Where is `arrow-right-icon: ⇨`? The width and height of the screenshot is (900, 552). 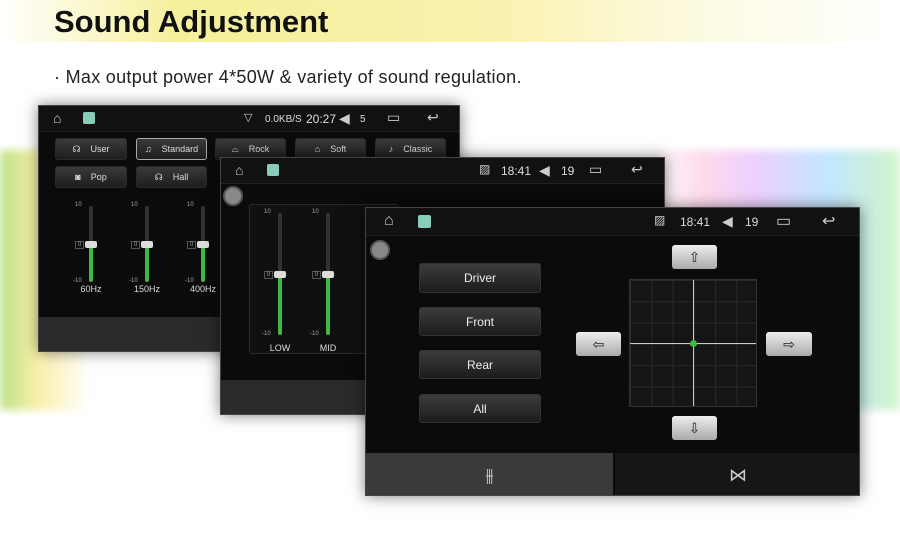 arrow-right-icon: ⇨ is located at coordinates (789, 343).